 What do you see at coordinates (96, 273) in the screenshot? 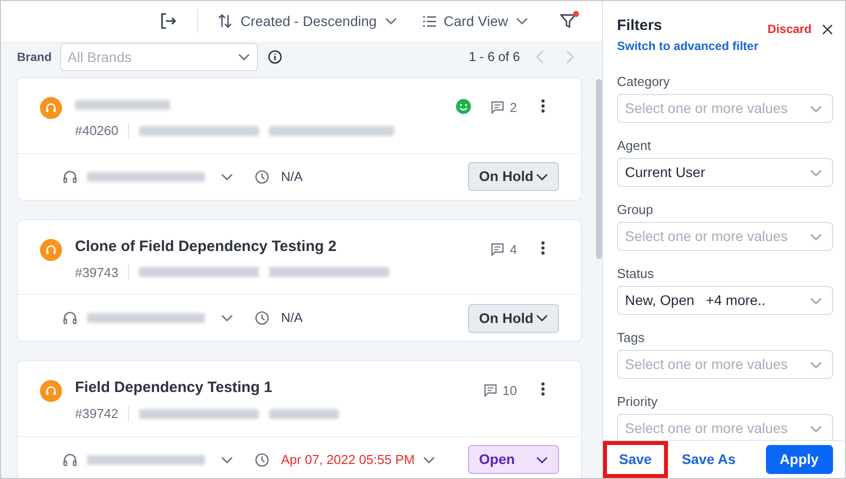
I see `ticket-id: #39743` at bounding box center [96, 273].